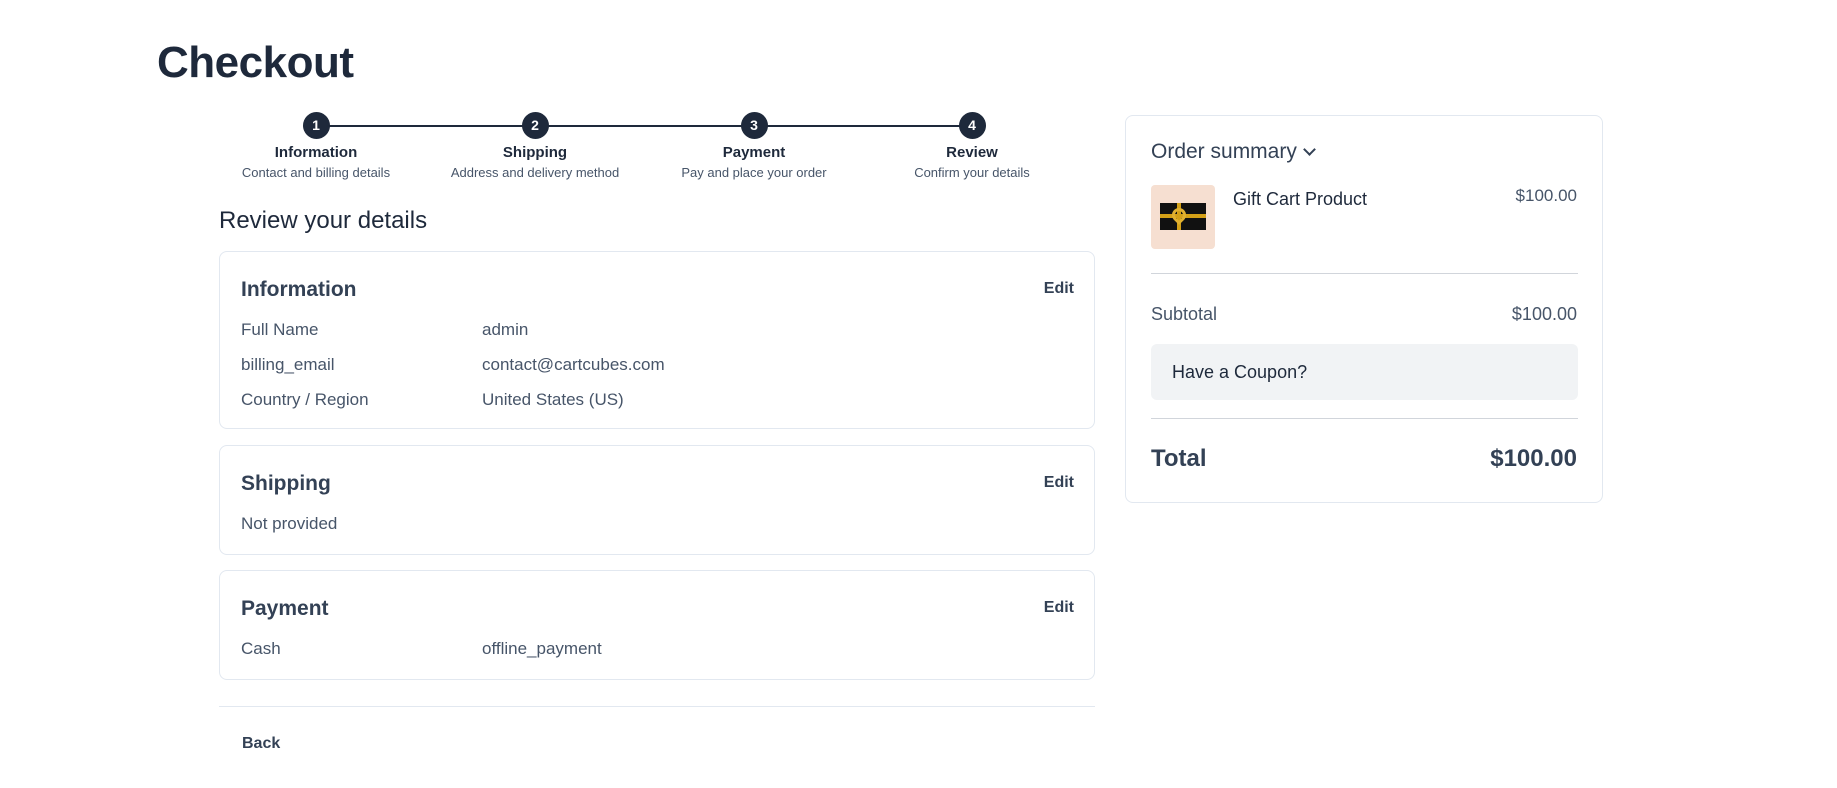 The image size is (1837, 788). Describe the element at coordinates (535, 172) in the screenshot. I see `step-subtitle: Address and delivery method` at that location.